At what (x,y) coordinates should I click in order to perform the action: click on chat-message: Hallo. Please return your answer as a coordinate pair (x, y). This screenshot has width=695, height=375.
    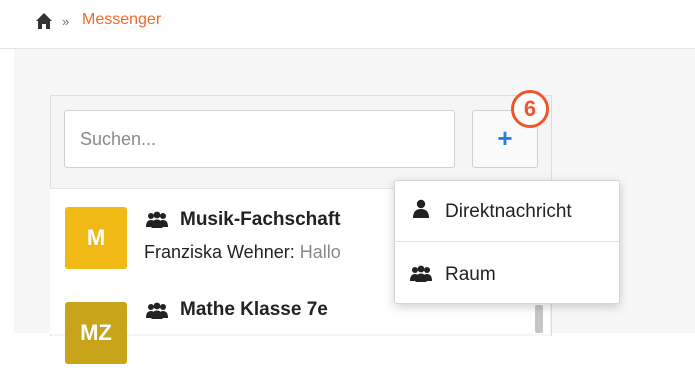
    Looking at the image, I should click on (317, 252).